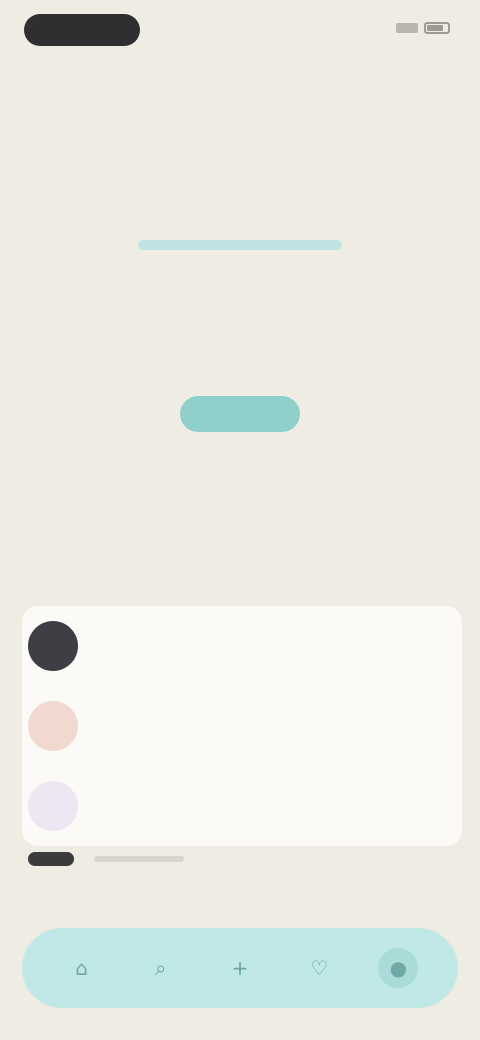 Image resolution: width=480 pixels, height=1040 pixels. Describe the element at coordinates (240, 859) in the screenshot. I see `footer-peek-row` at that location.